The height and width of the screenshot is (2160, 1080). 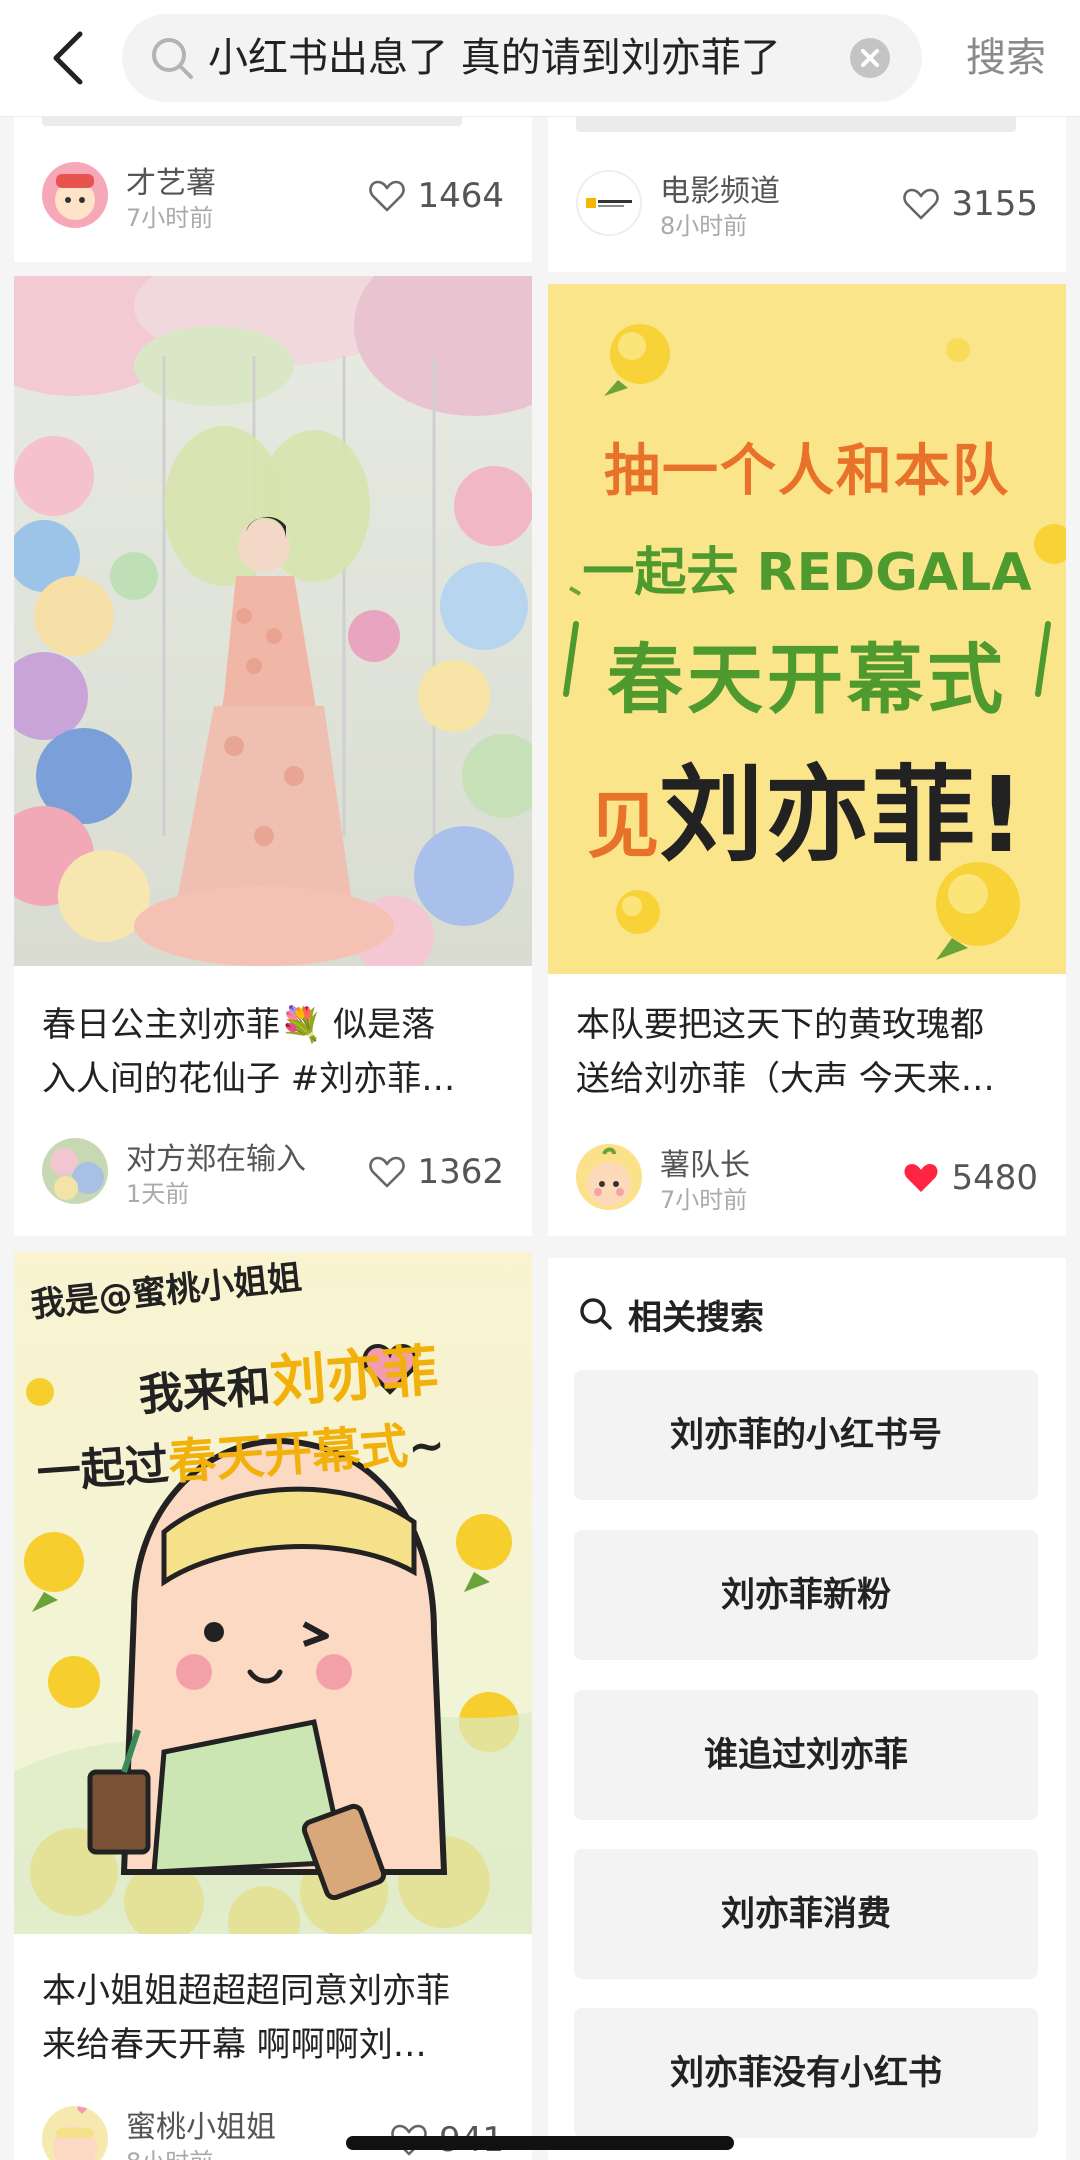 I want to click on magnifier-icon, so click(x=596, y=1314).